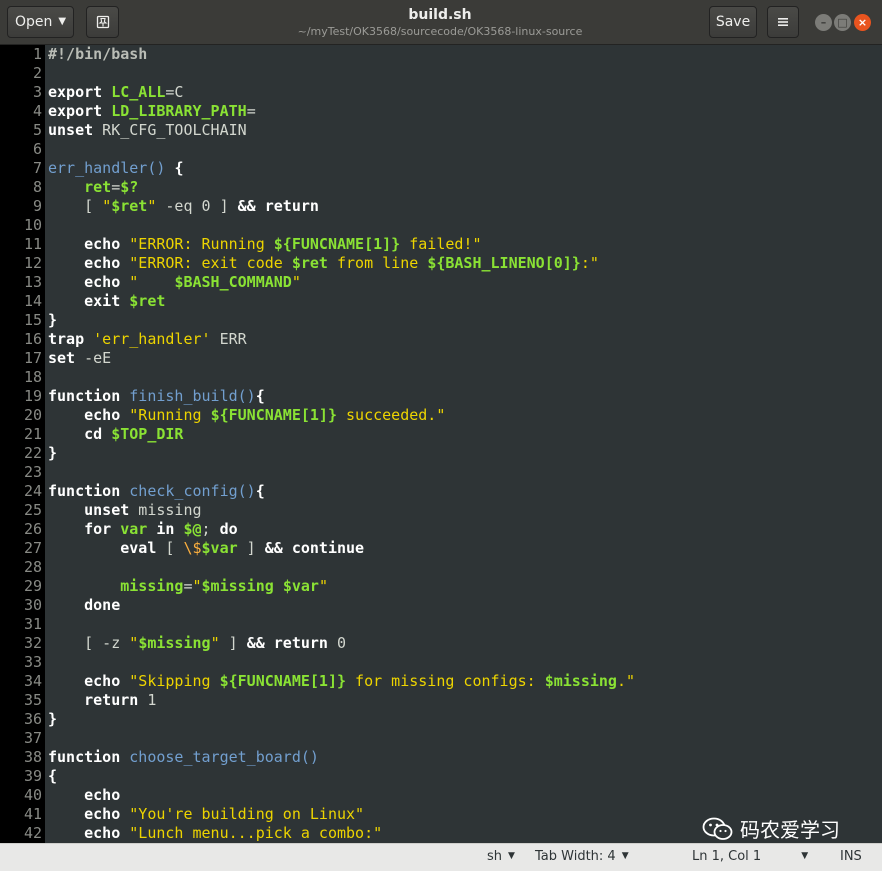 The height and width of the screenshot is (871, 882). Describe the element at coordinates (138, 92) in the screenshot. I see `code-token: LC_ALL` at that location.